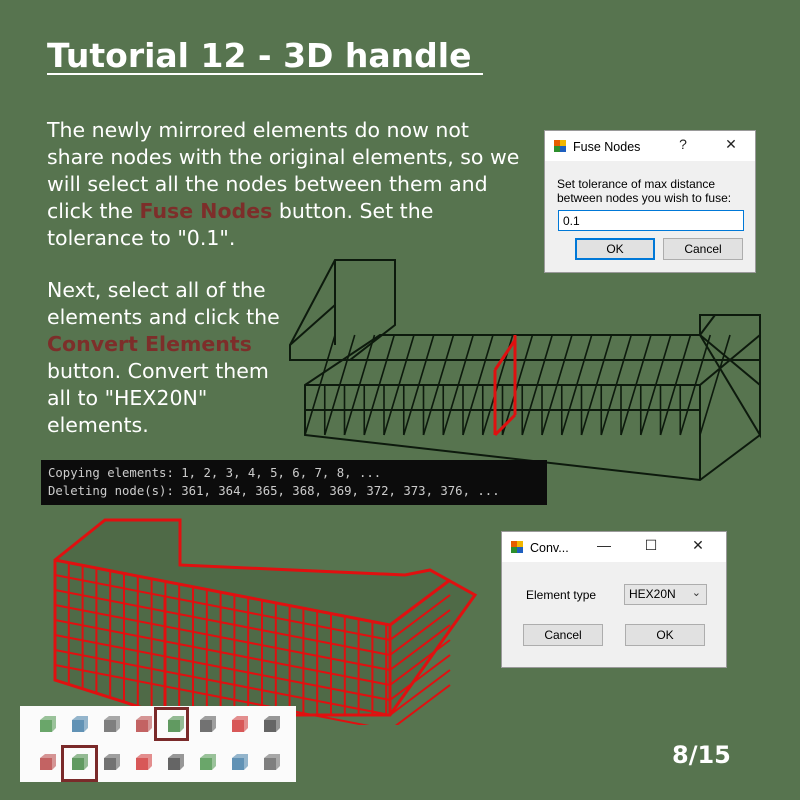 This screenshot has height=800, width=800. Describe the element at coordinates (79, 763) in the screenshot. I see `convert-elements-highlight-box` at that location.